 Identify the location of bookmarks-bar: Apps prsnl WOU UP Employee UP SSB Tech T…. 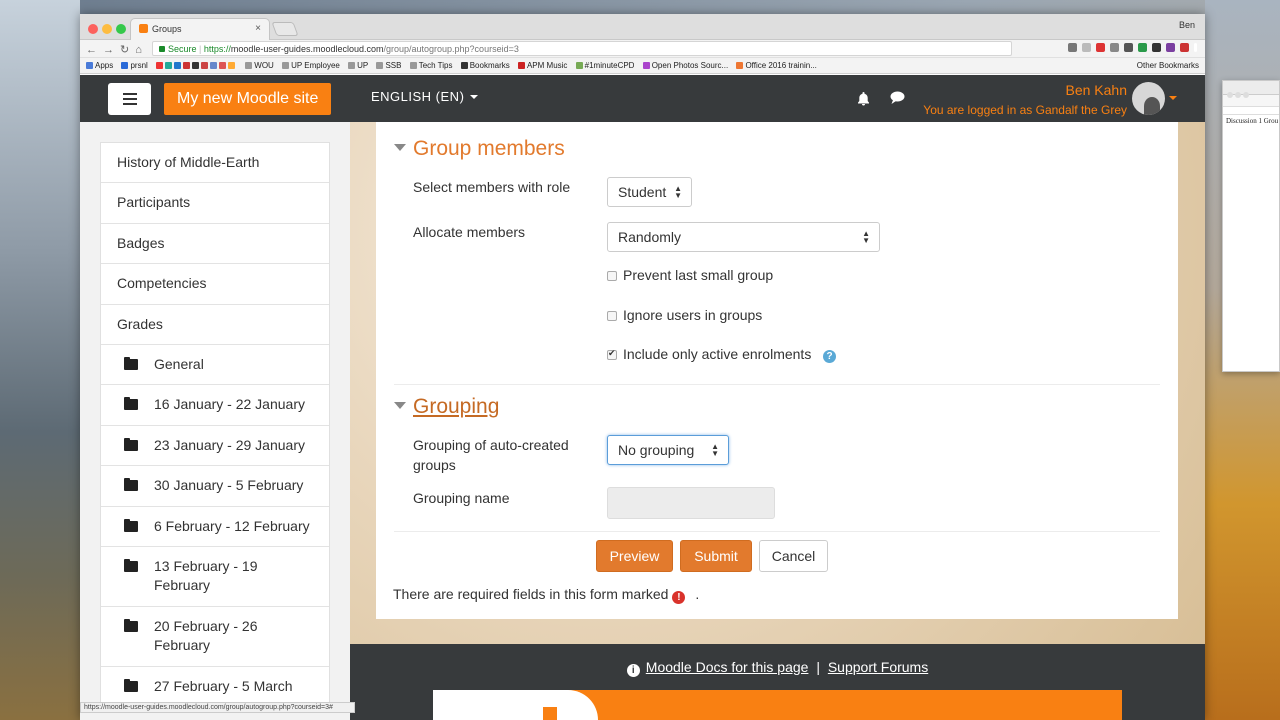
(642, 66).